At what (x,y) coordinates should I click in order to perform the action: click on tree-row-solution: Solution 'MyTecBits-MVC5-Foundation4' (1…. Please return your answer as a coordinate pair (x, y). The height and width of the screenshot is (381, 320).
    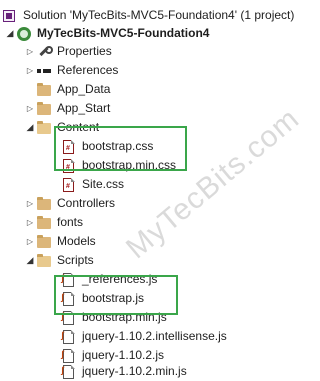
    Looking at the image, I should click on (148, 15).